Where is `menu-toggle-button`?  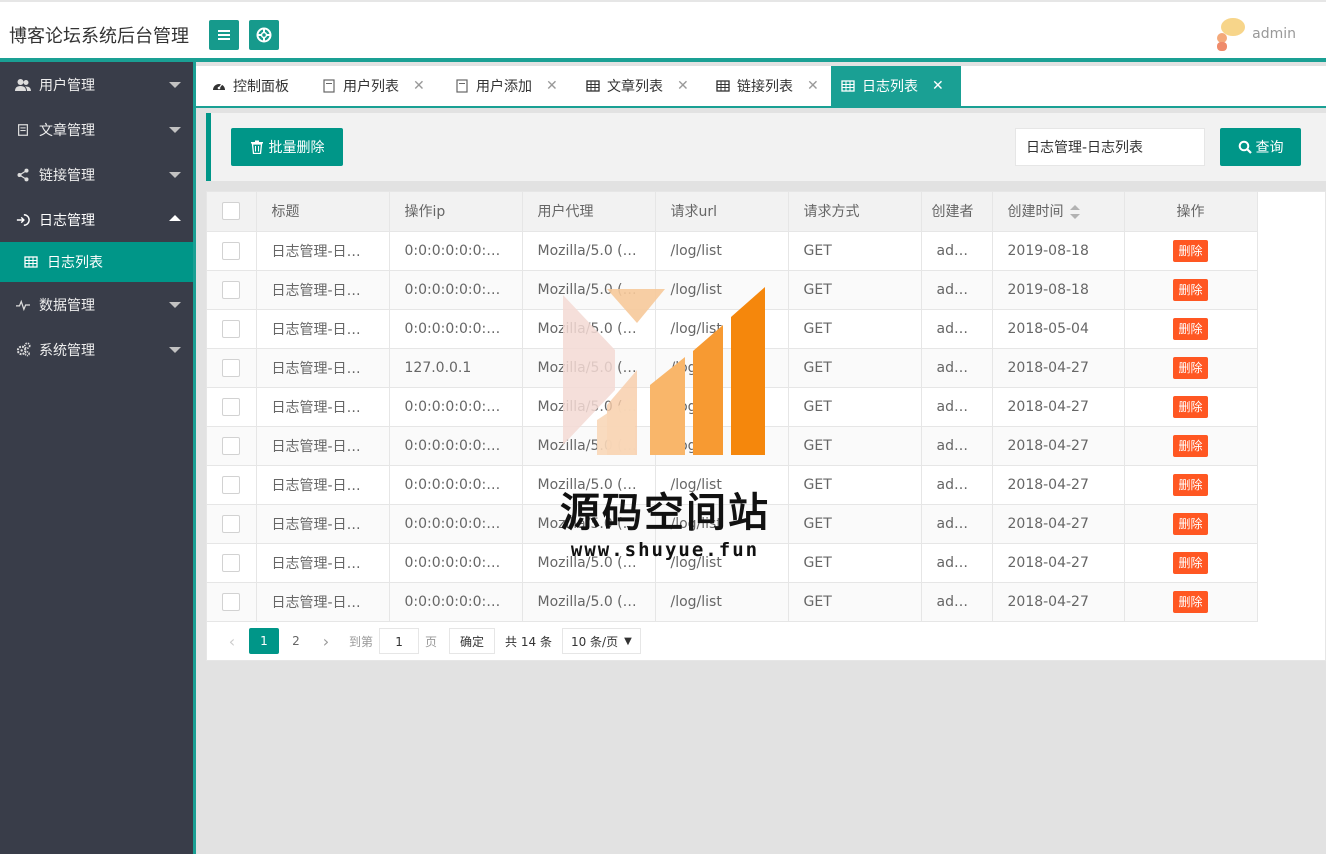
menu-toggle-button is located at coordinates (224, 35).